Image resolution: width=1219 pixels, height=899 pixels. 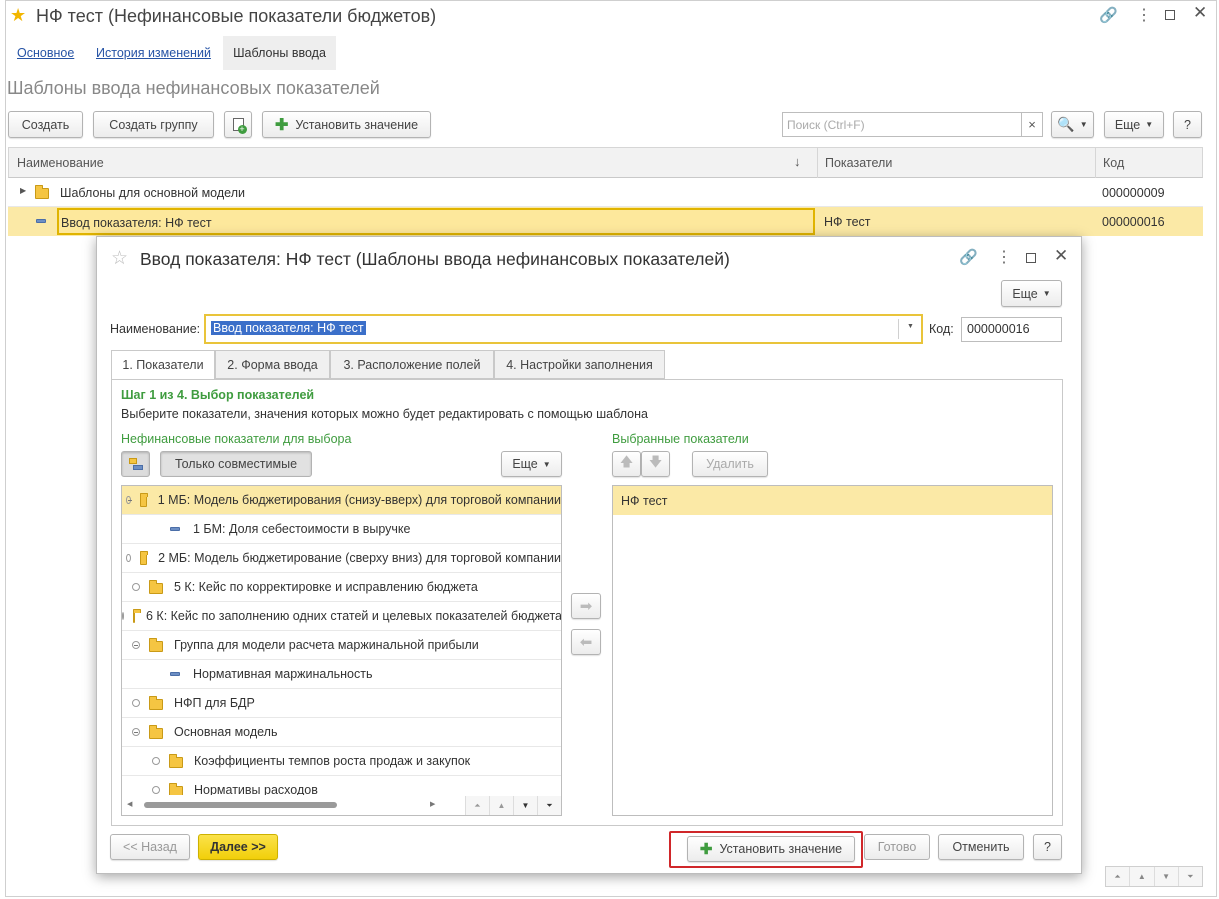 I want to click on tree-row-label: Основная модель, so click(x=226, y=732).